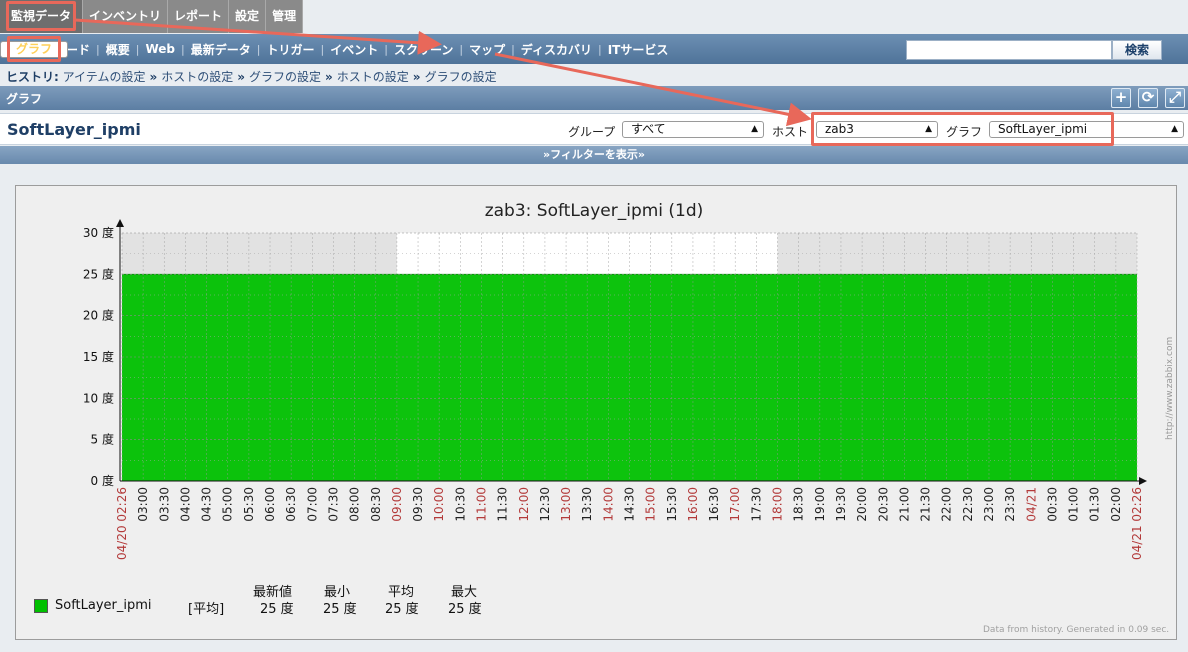 This screenshot has width=1188, height=652. I want to click on zabbix-watermark: http://www.zabbix.com, so click(1170, 388).